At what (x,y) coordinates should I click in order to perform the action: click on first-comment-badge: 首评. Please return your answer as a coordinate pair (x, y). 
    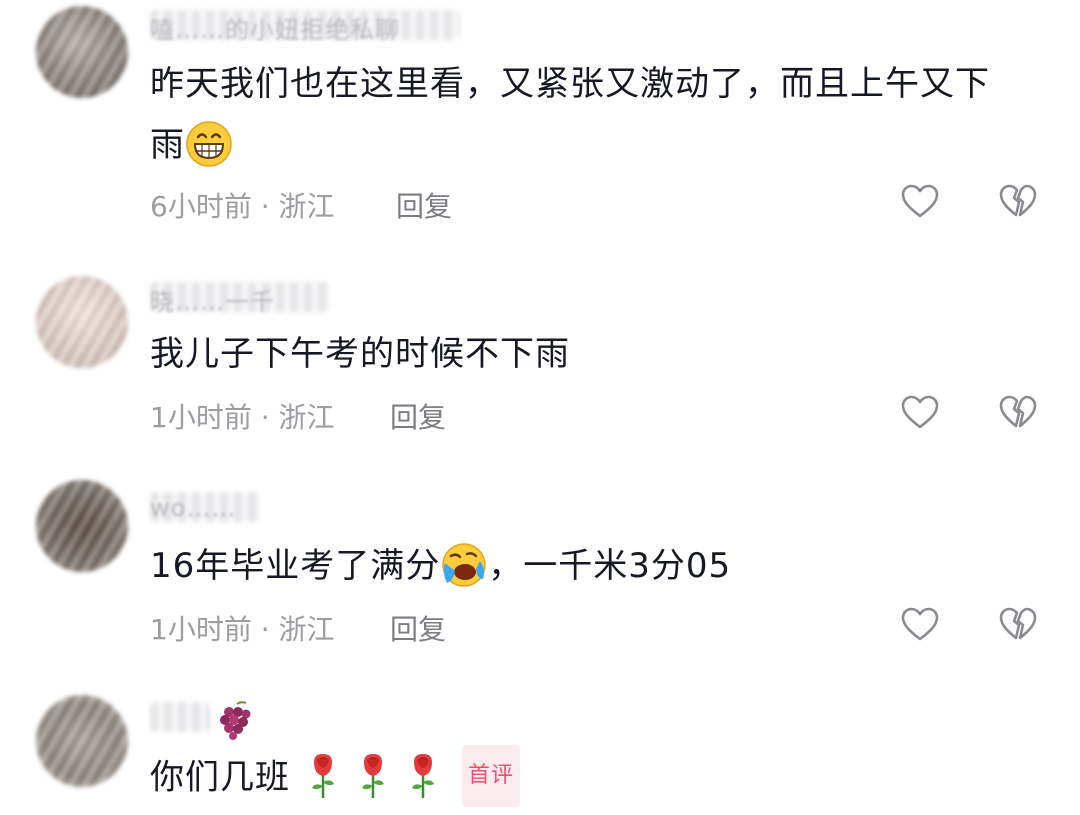
    Looking at the image, I should click on (491, 776).